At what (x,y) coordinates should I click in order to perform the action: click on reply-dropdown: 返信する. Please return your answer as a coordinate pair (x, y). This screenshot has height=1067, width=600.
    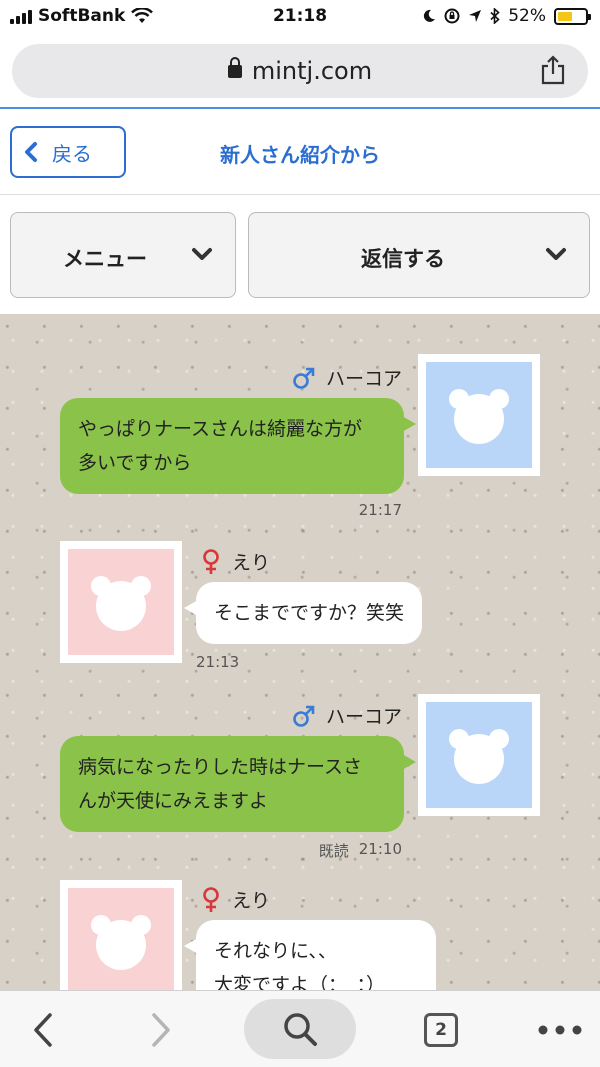
    Looking at the image, I should click on (419, 255).